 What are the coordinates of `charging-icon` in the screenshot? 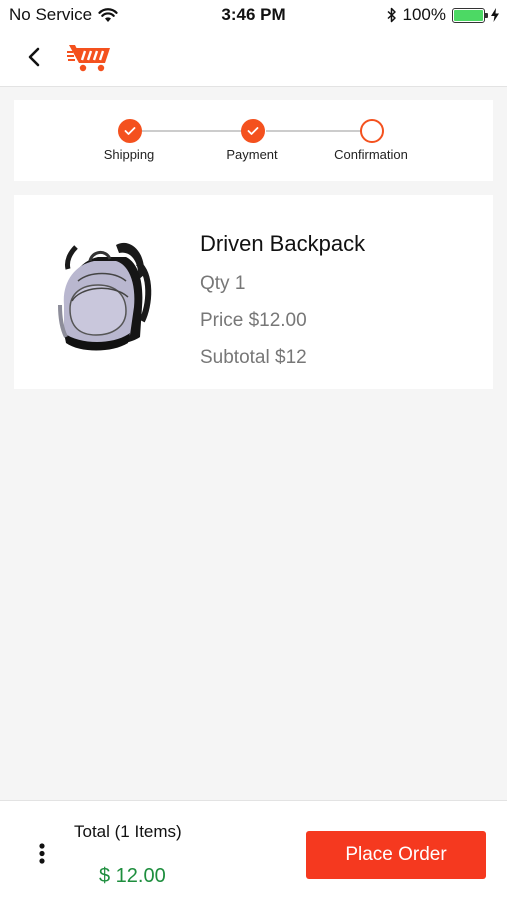 It's located at (495, 15).